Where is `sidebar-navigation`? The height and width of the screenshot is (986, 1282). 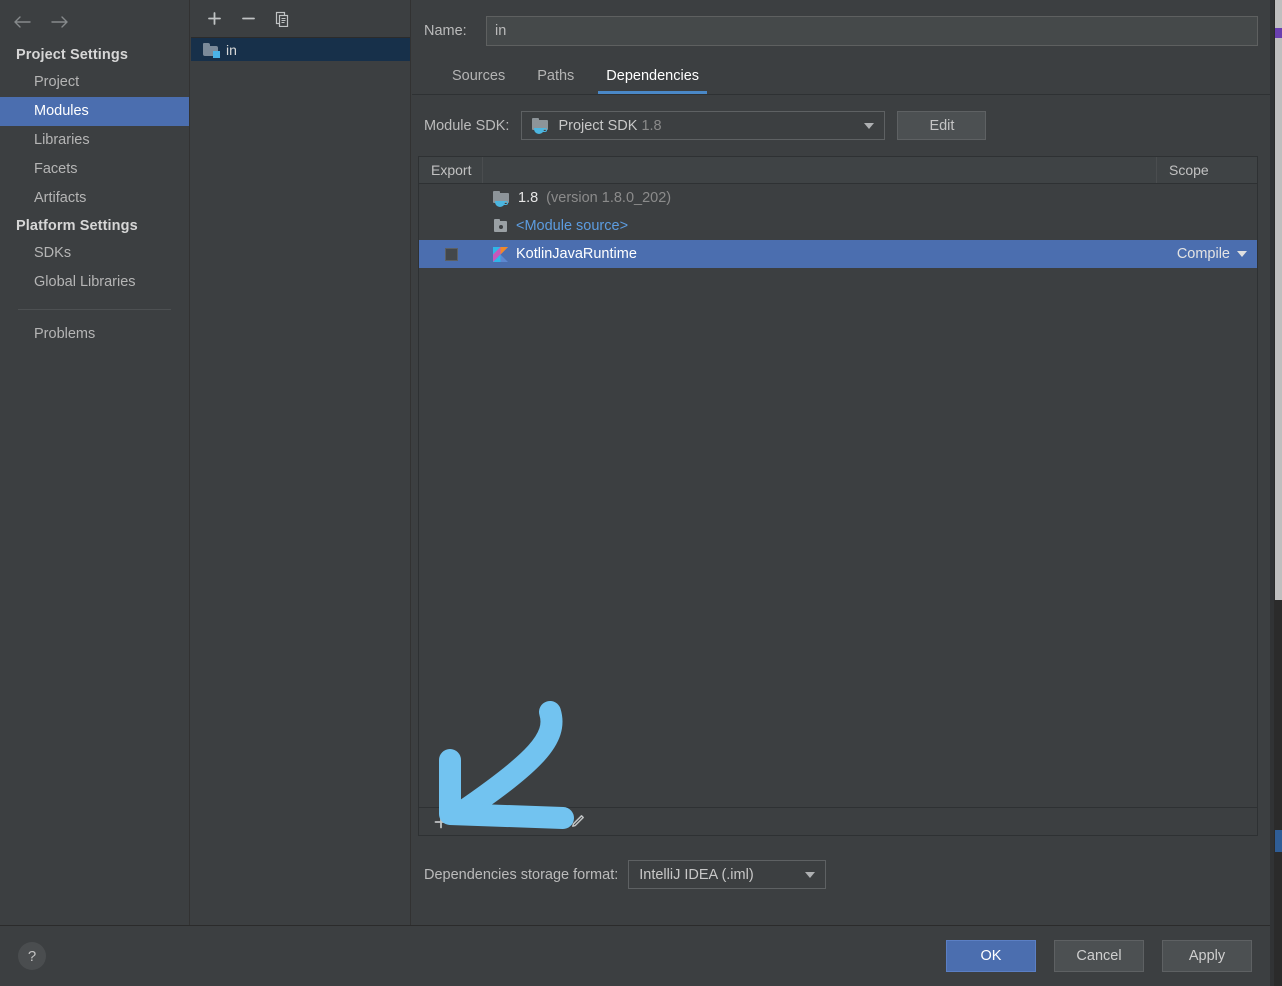 sidebar-navigation is located at coordinates (94, 21).